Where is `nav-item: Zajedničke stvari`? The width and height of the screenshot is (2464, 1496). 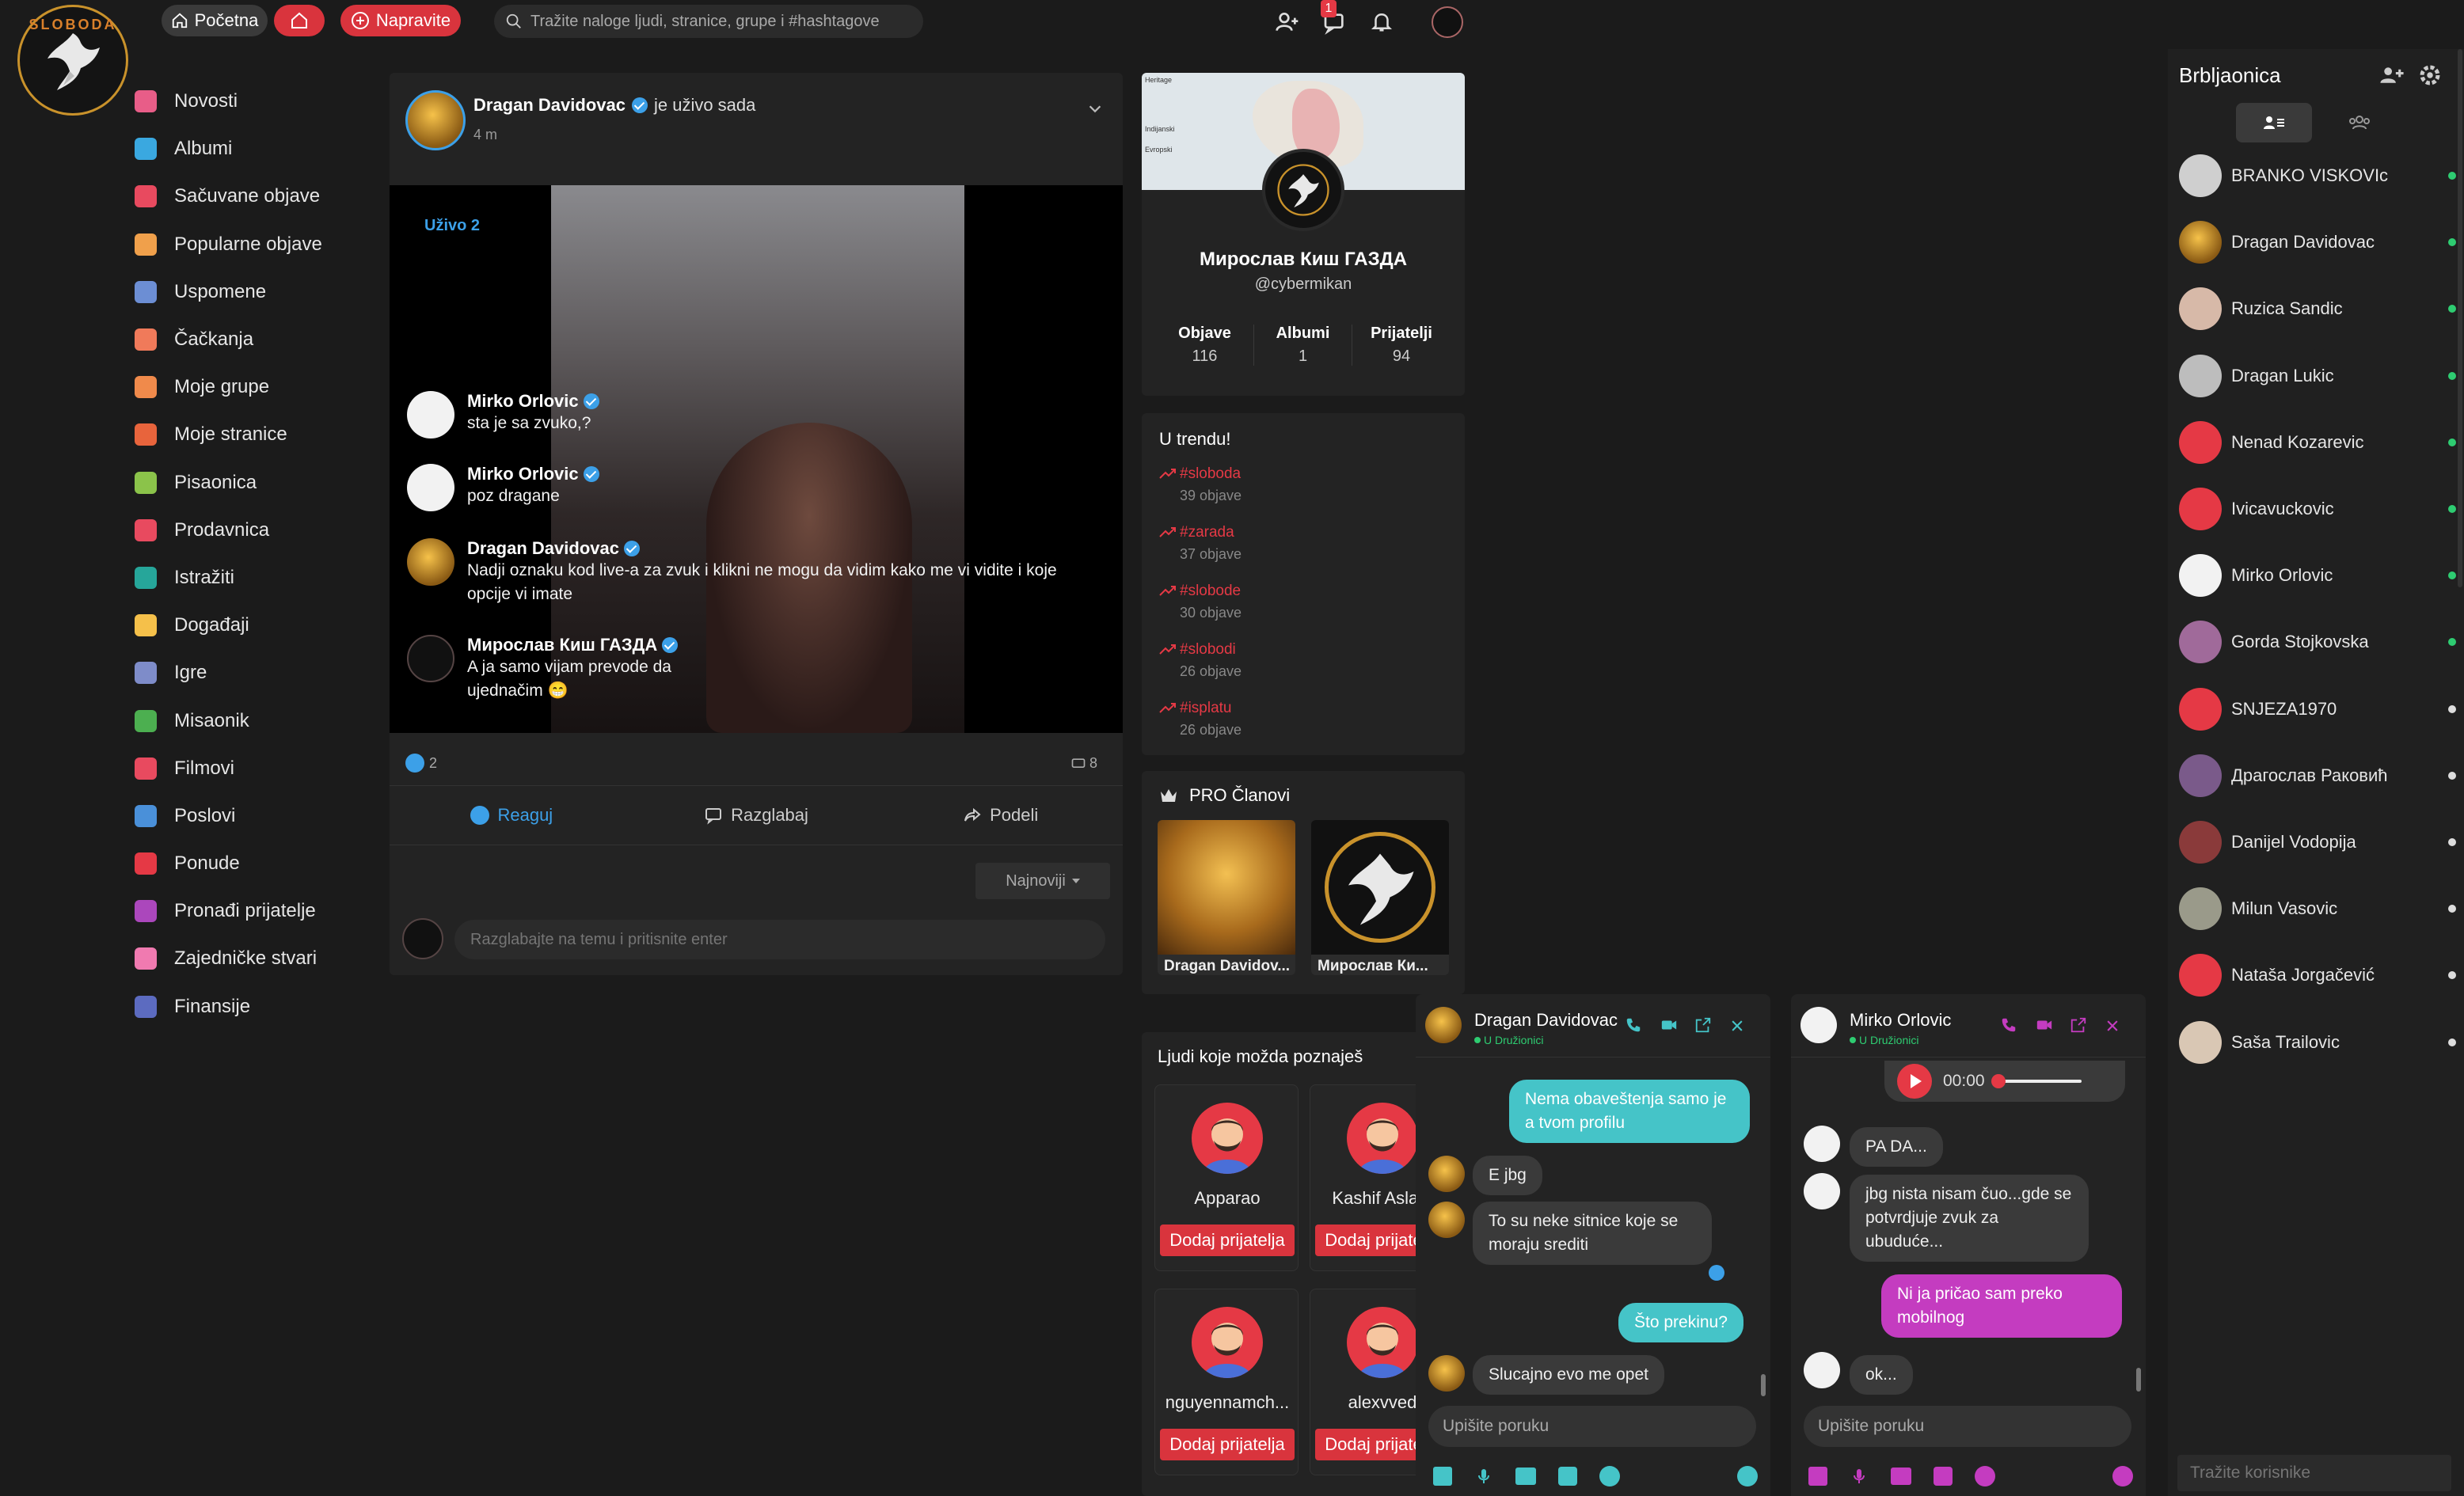 nav-item: Zajedničke stvari is located at coordinates (253, 958).